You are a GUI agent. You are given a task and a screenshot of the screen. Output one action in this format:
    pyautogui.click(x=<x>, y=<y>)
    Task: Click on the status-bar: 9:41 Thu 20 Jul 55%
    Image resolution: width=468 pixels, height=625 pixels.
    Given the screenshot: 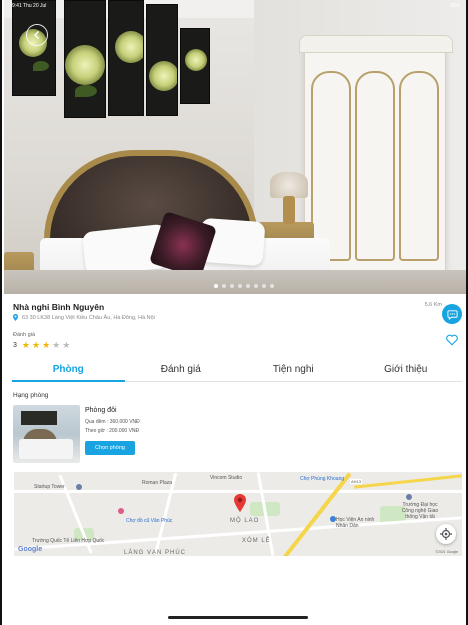 What is the action you would take?
    pyautogui.click(x=235, y=6)
    